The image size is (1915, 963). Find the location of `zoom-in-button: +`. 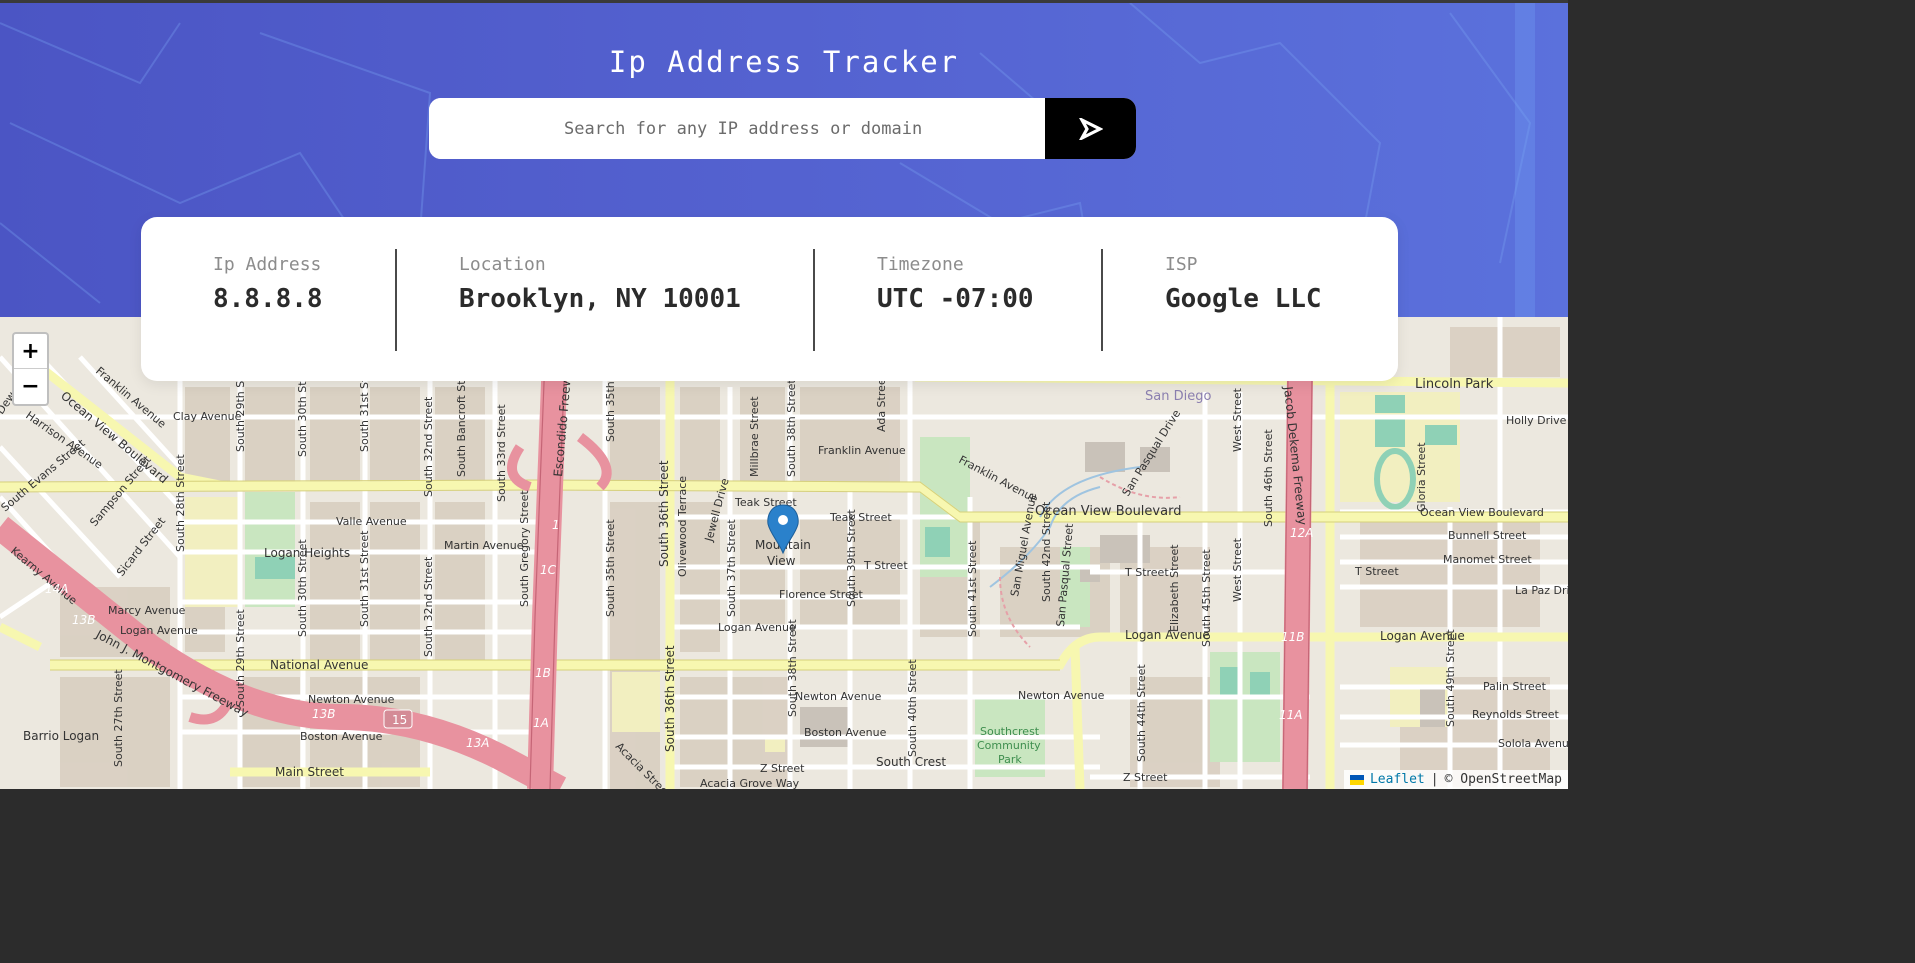

zoom-in-button: + is located at coordinates (30, 351).